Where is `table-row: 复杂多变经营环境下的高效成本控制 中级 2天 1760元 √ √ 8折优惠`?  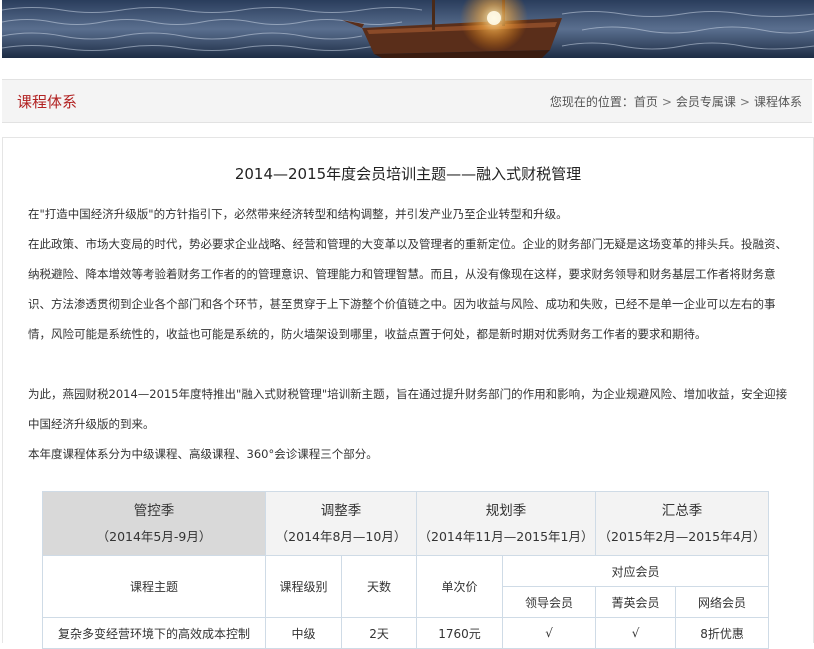
table-row: 复杂多变经营环境下的高效成本控制 中级 2天 1760元 √ √ 8折优惠 is located at coordinates (406, 633).